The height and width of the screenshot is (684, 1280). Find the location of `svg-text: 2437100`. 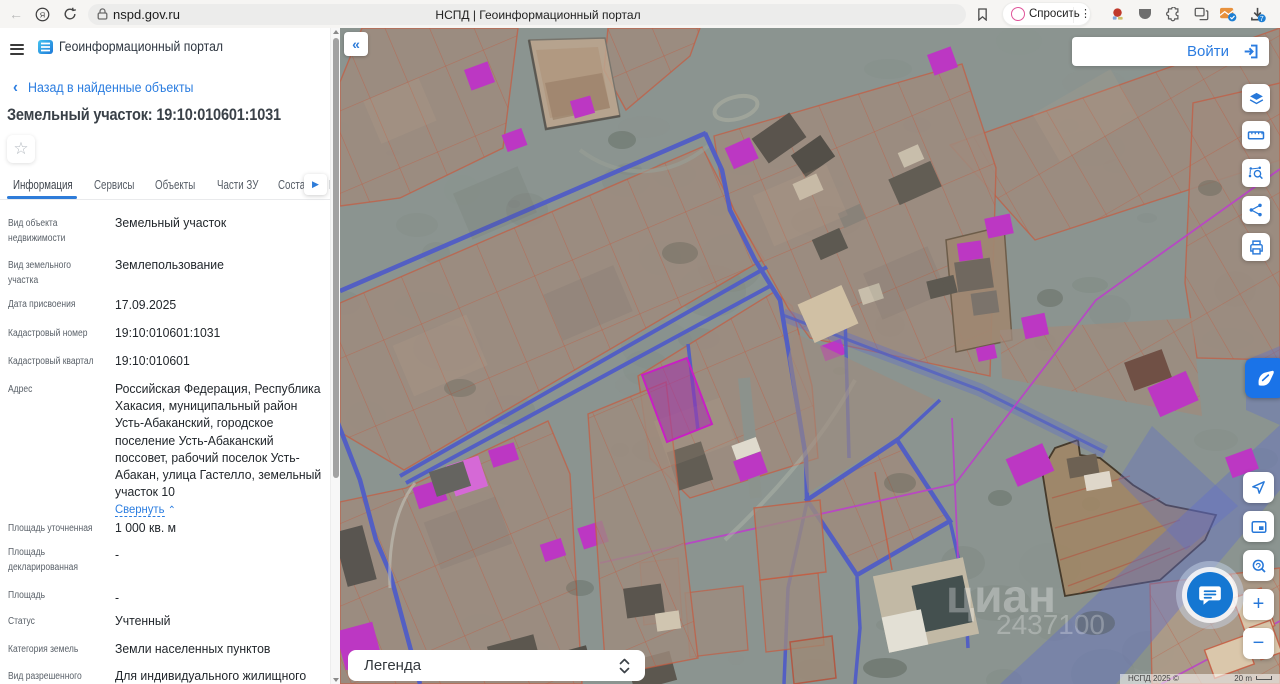

svg-text: 2437100 is located at coordinates (1050, 624).